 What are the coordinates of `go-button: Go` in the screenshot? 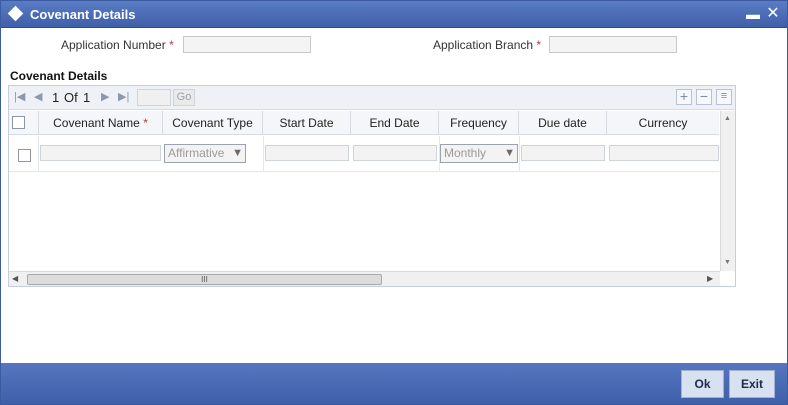 It's located at (184, 97).